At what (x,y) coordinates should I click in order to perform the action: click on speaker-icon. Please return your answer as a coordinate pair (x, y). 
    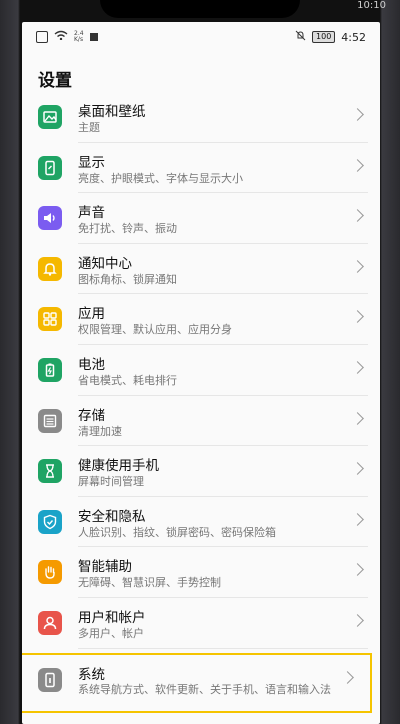
    Looking at the image, I should click on (50, 218).